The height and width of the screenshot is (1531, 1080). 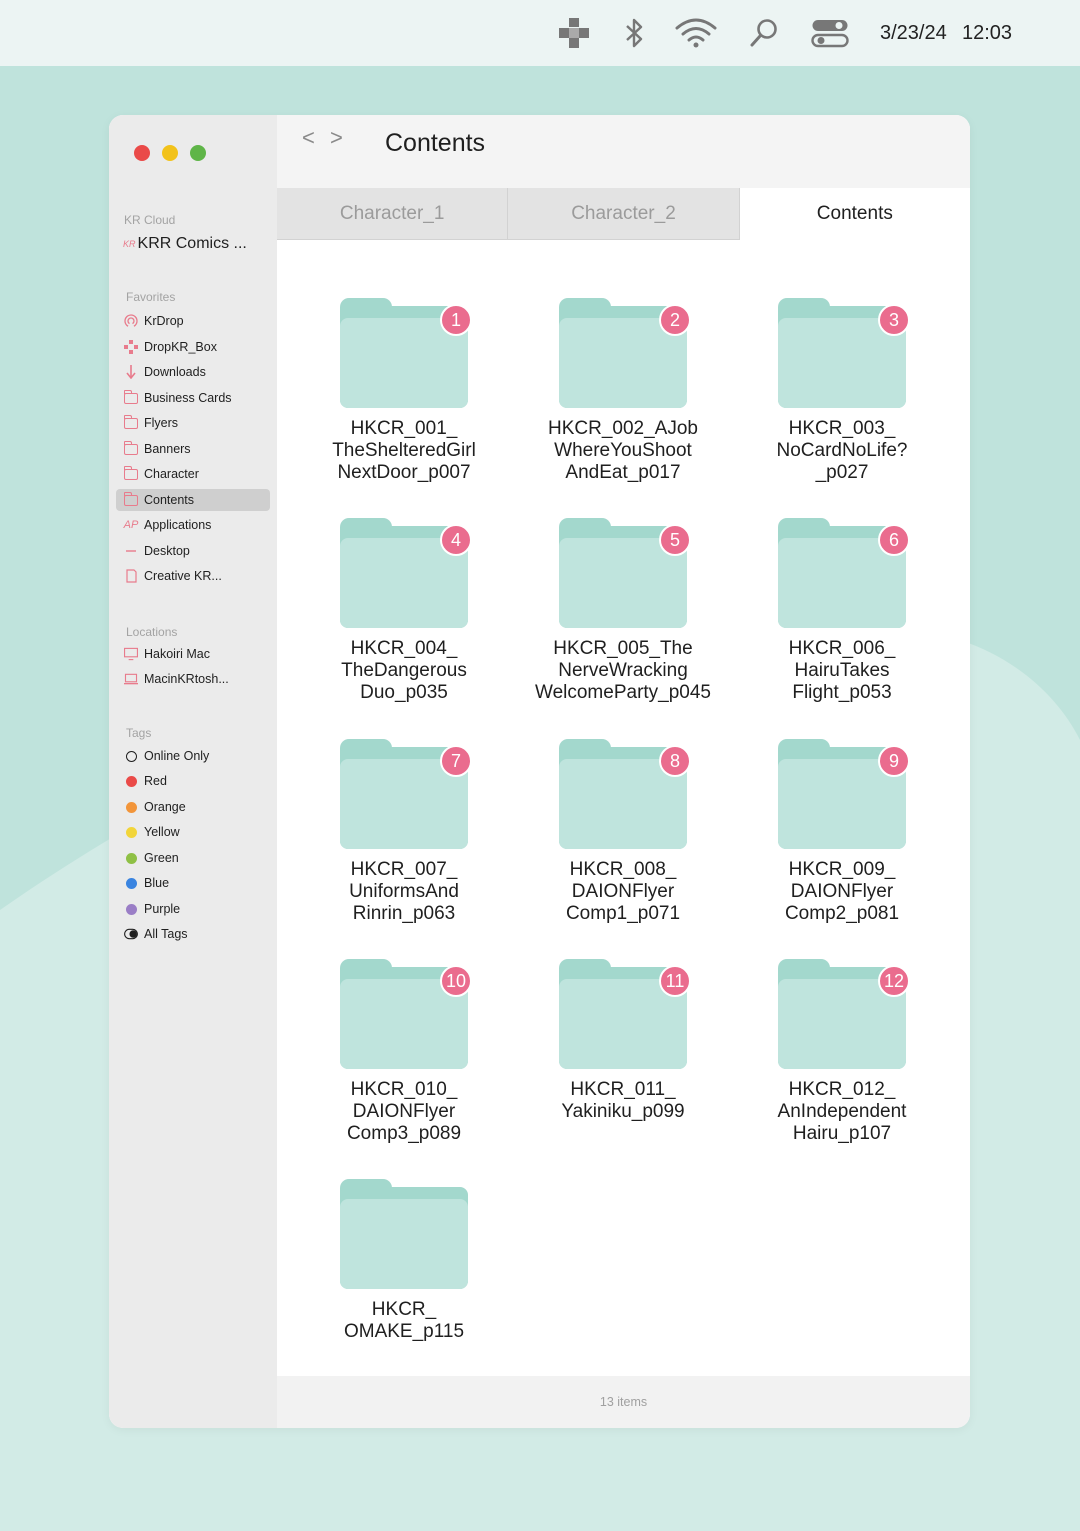 What do you see at coordinates (844, 794) in the screenshot?
I see `folder-icon: 9` at bounding box center [844, 794].